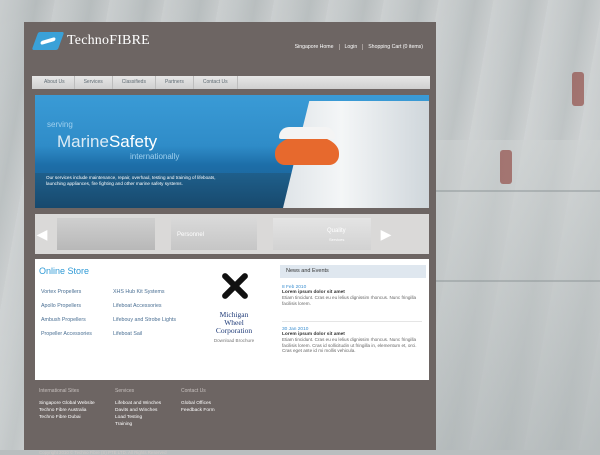 Image resolution: width=600 pixels, height=455 pixels. I want to click on nav-about-us: About Us, so click(53, 82).